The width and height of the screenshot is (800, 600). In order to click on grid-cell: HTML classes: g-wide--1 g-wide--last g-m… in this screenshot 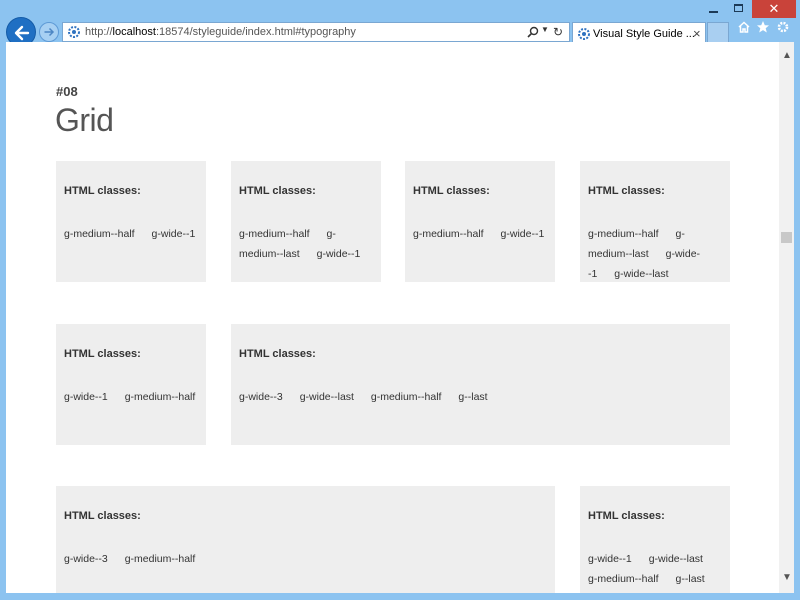, I will do `click(655, 539)`.